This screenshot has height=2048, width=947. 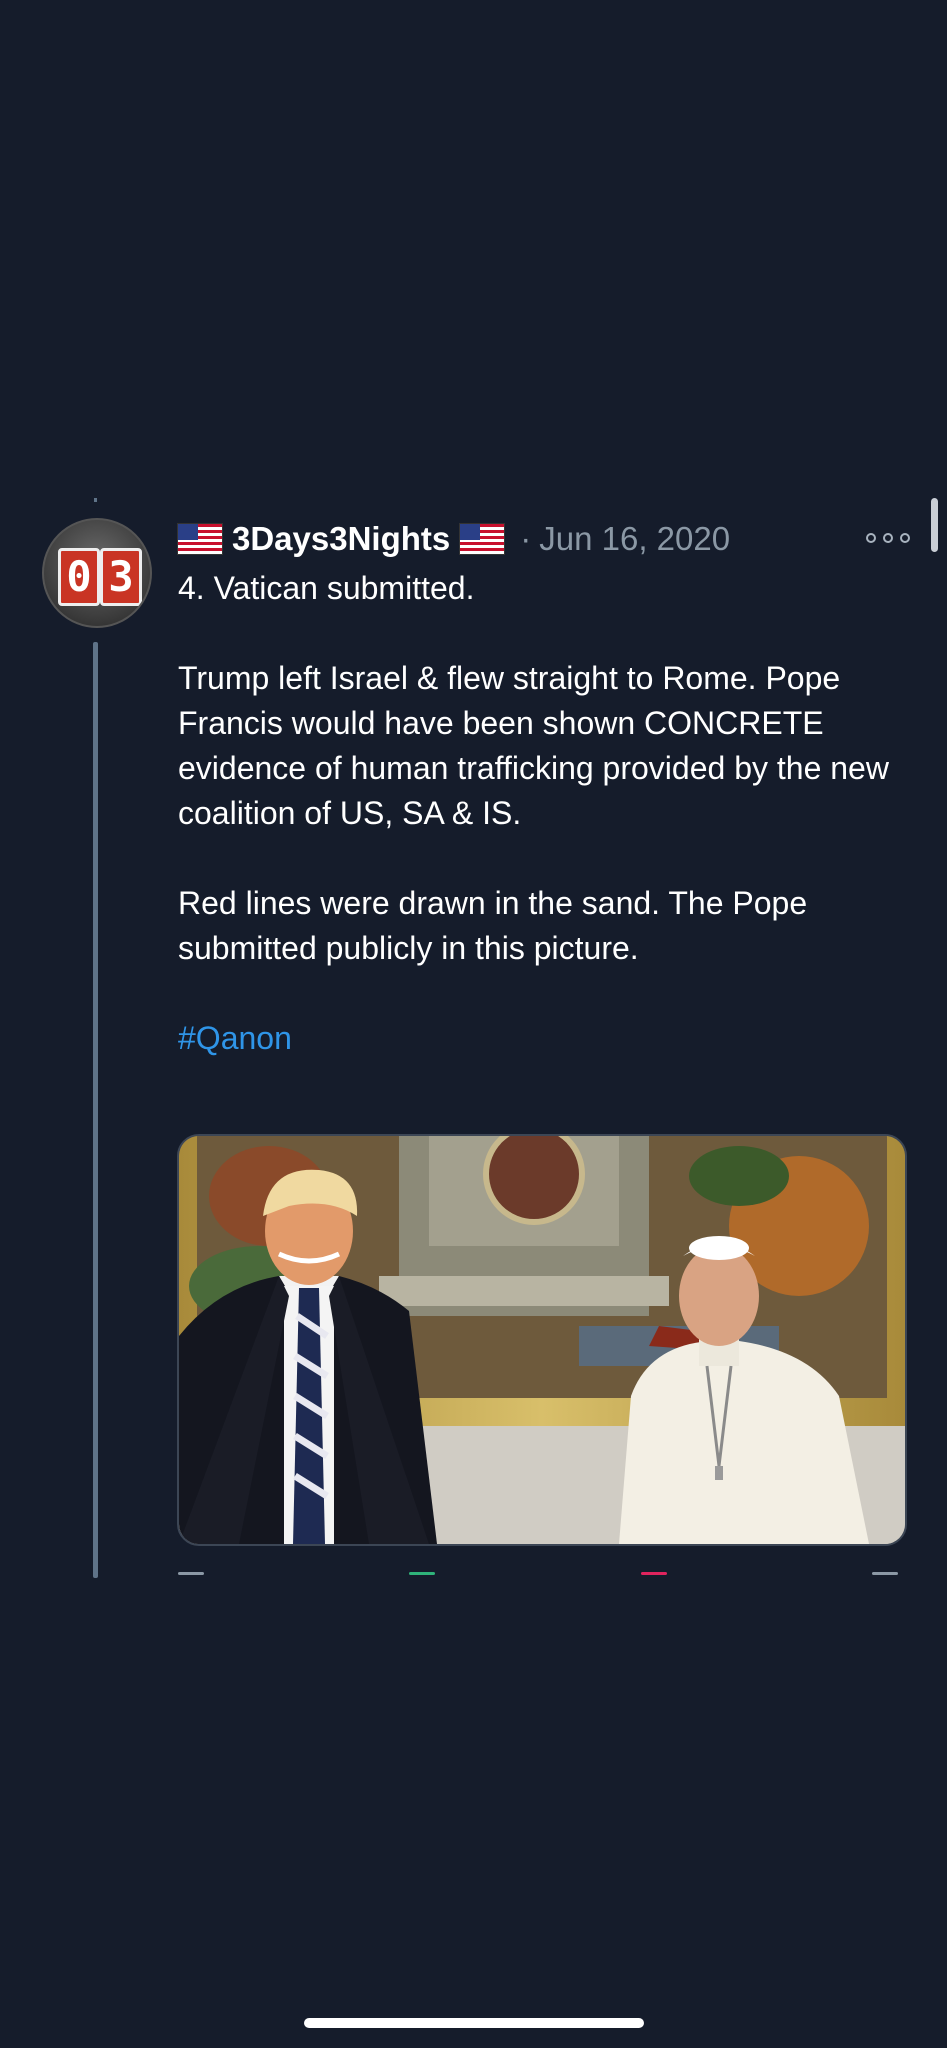 What do you see at coordinates (326, 588) in the screenshot?
I see `tweet-paragraph: 4. Vatican submitted.` at bounding box center [326, 588].